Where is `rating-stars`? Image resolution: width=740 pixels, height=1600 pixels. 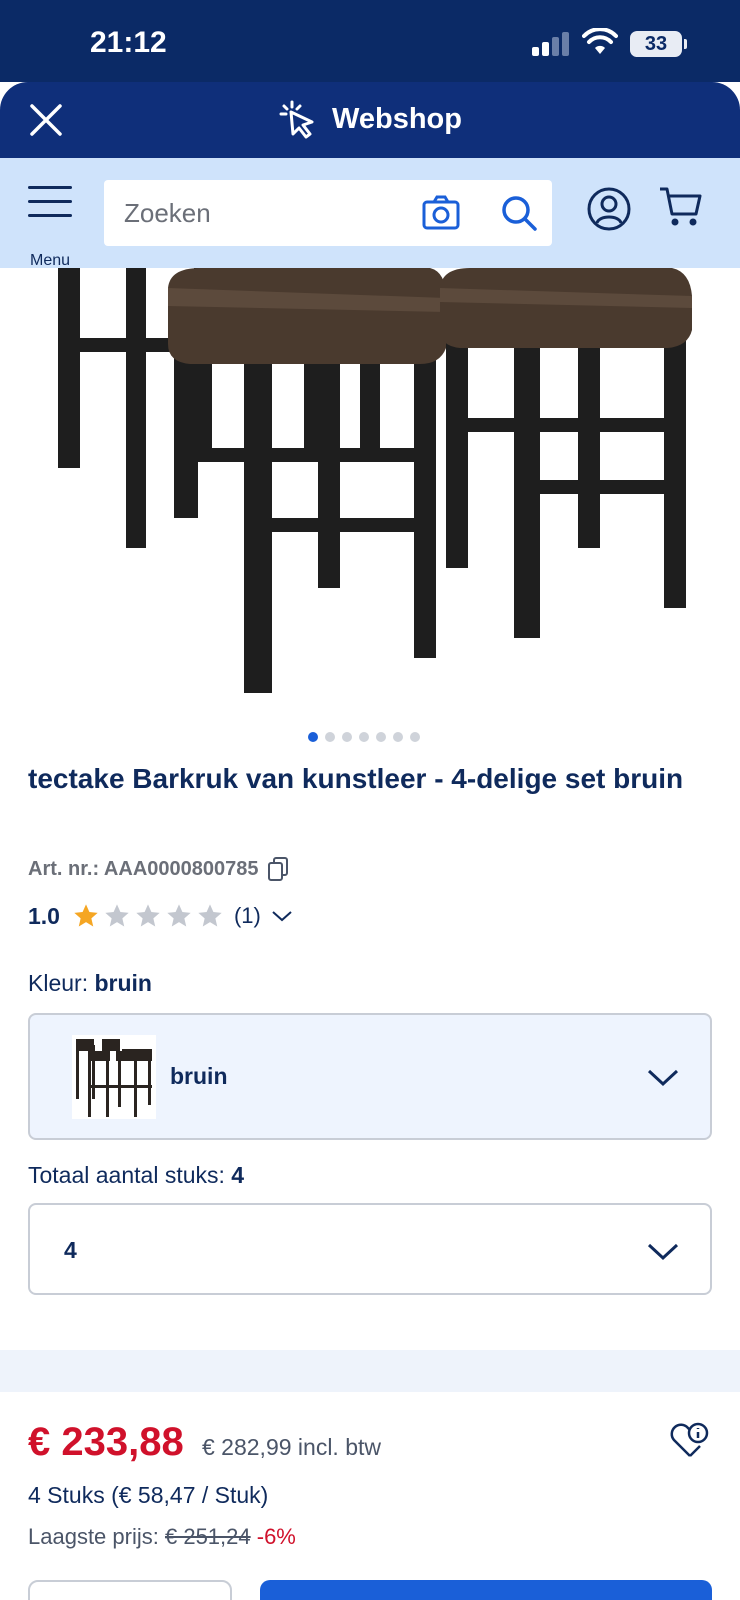
rating-stars is located at coordinates (148, 916).